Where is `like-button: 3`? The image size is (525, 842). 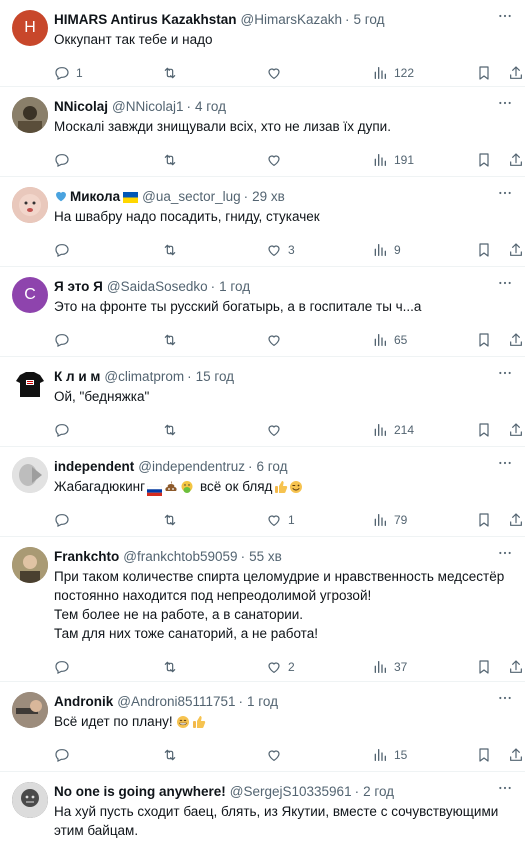 like-button: 3 is located at coordinates (280, 250).